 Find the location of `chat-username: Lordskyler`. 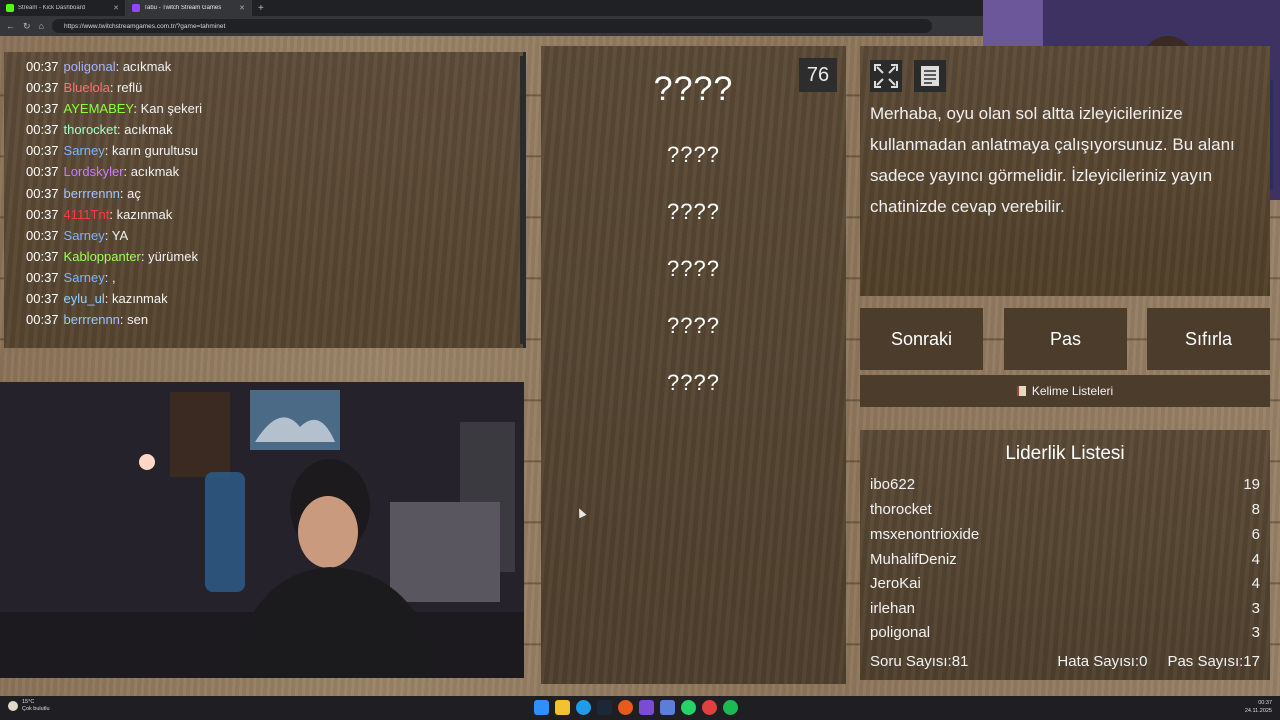

chat-username: Lordskyler is located at coordinates (94, 171).